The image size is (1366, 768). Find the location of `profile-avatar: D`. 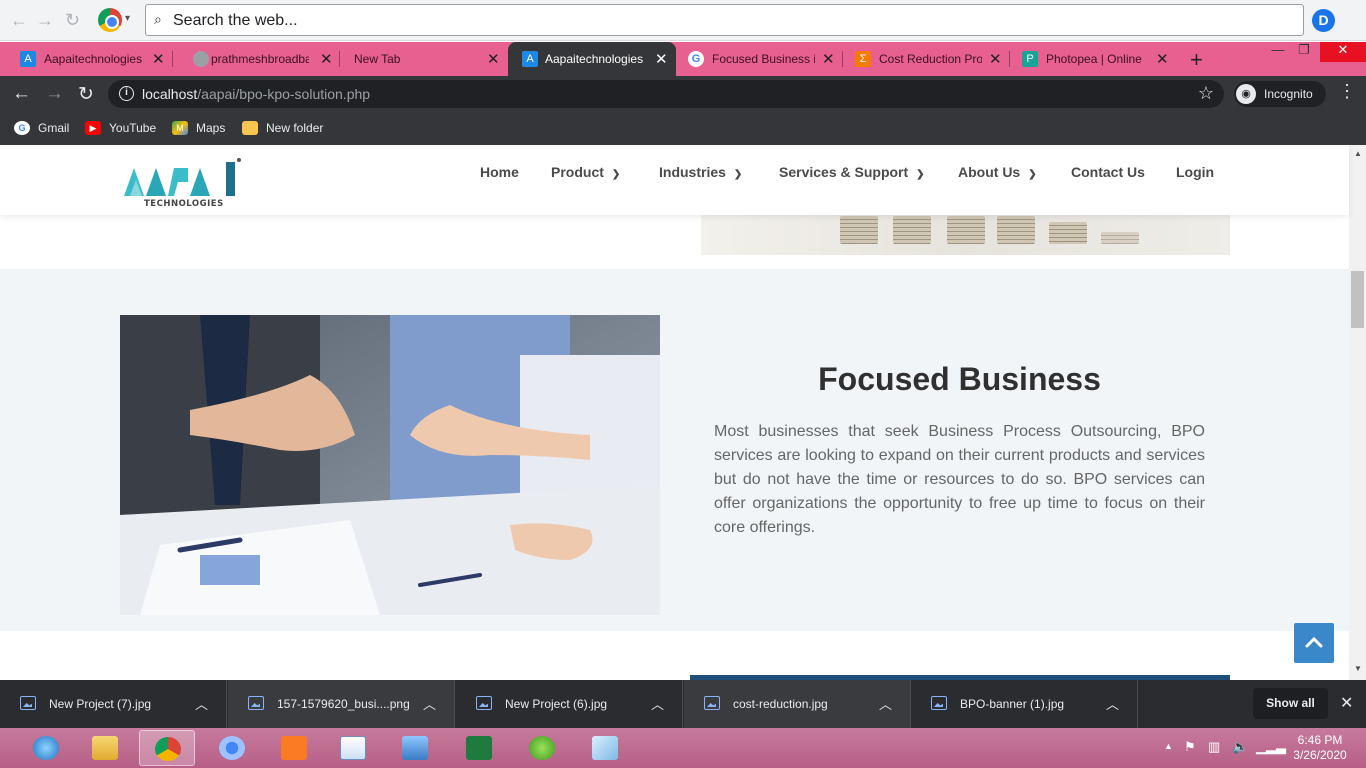

profile-avatar: D is located at coordinates (1323, 20).